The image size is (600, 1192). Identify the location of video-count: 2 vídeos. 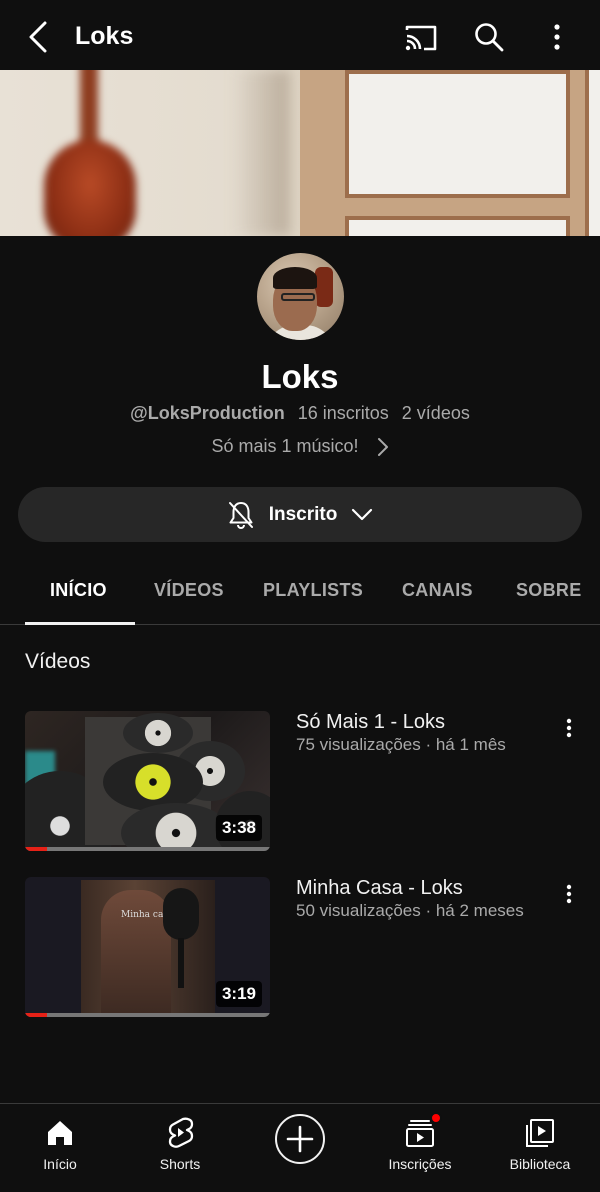
(435, 413).